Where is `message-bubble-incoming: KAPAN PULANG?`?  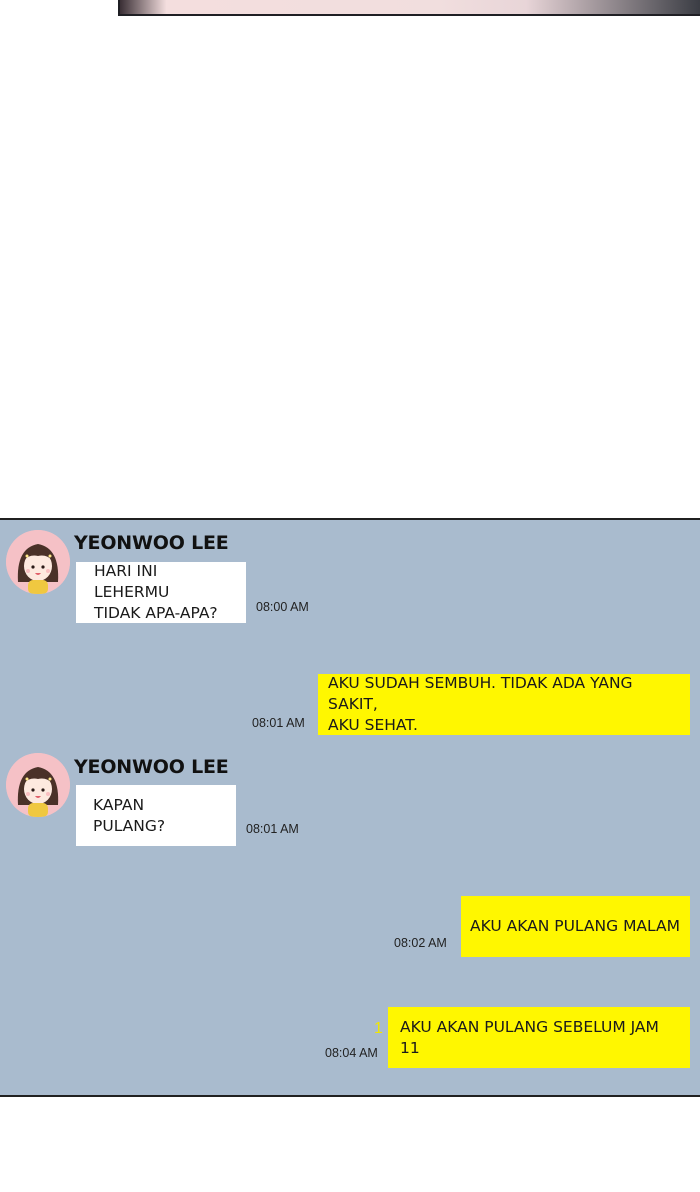 message-bubble-incoming: KAPAN PULANG? is located at coordinates (156, 815).